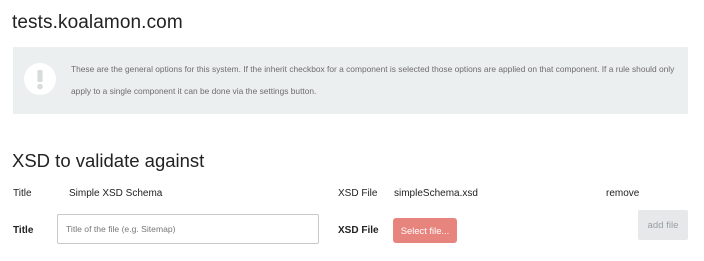  What do you see at coordinates (358, 230) in the screenshot?
I see `new-file-label: XSD File` at bounding box center [358, 230].